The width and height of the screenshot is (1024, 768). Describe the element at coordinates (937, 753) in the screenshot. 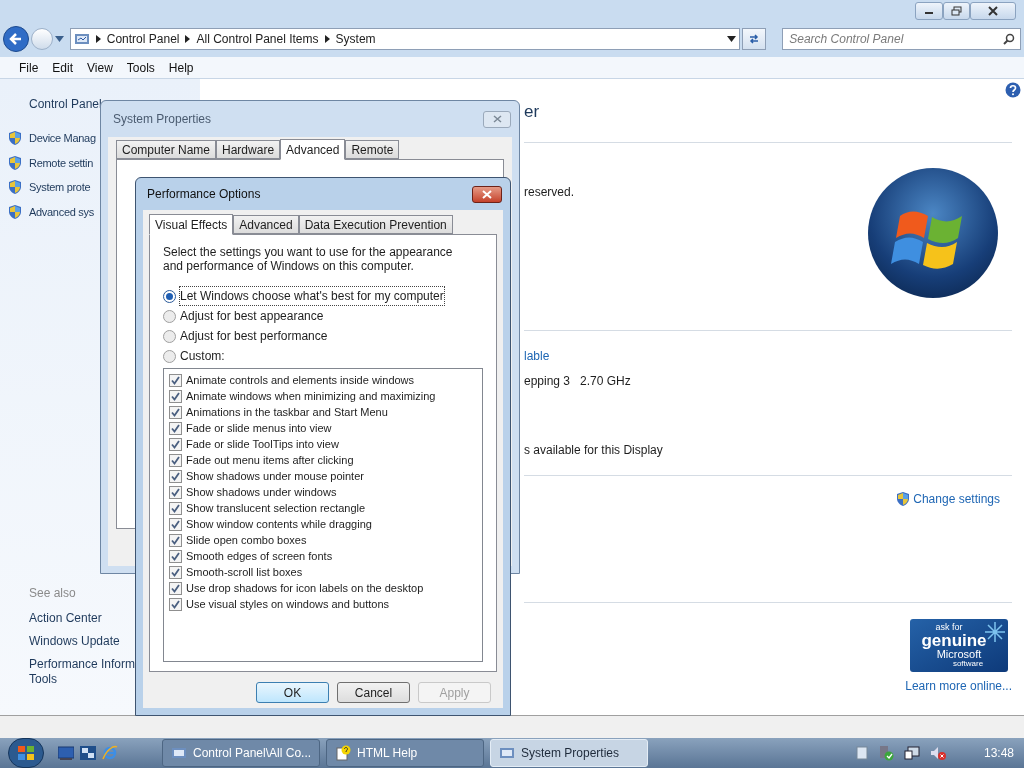

I see `muted-speaker-icon` at that location.